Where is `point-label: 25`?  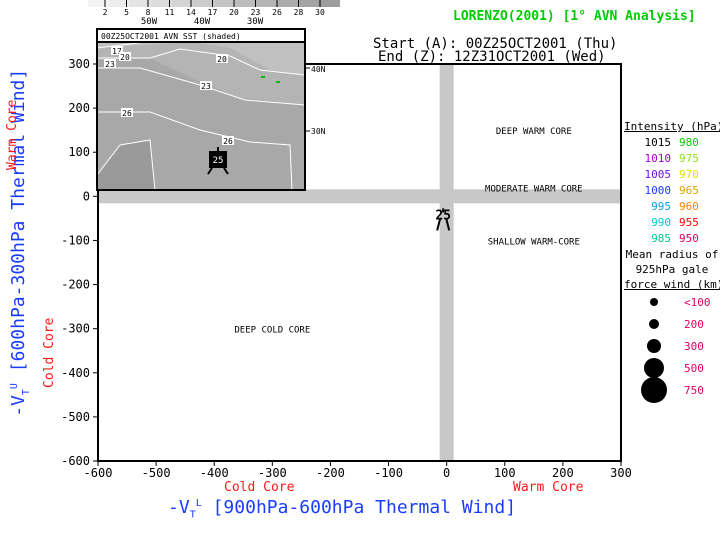 point-label: 25 is located at coordinates (443, 215).